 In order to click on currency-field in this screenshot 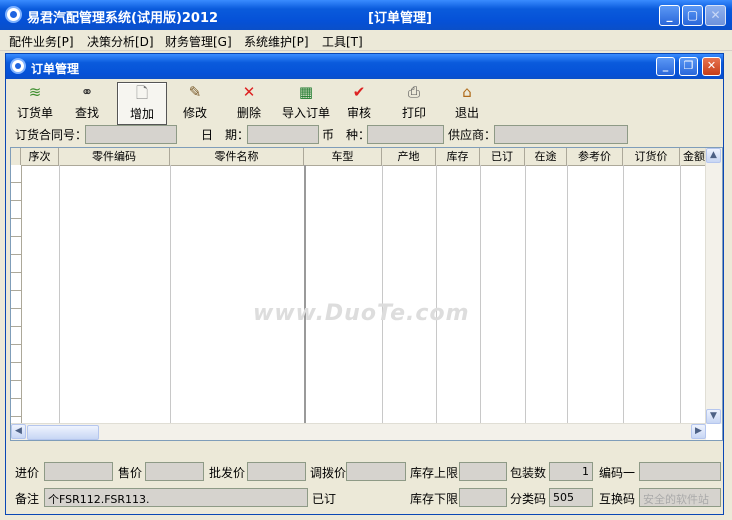, I will do `click(405, 134)`.